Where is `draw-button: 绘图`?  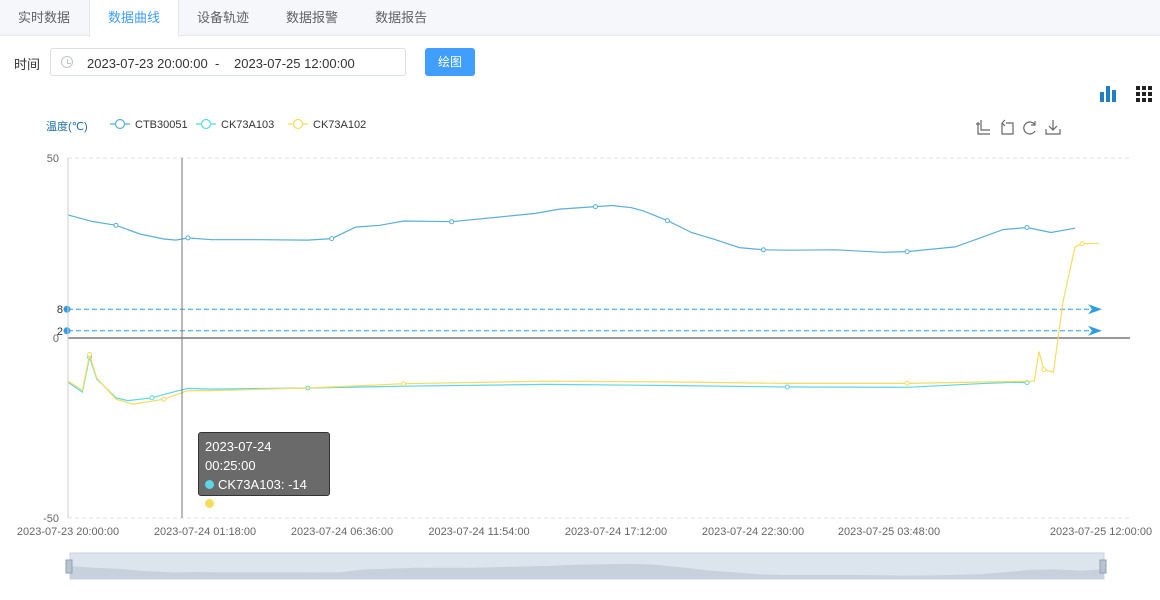 draw-button: 绘图 is located at coordinates (450, 62).